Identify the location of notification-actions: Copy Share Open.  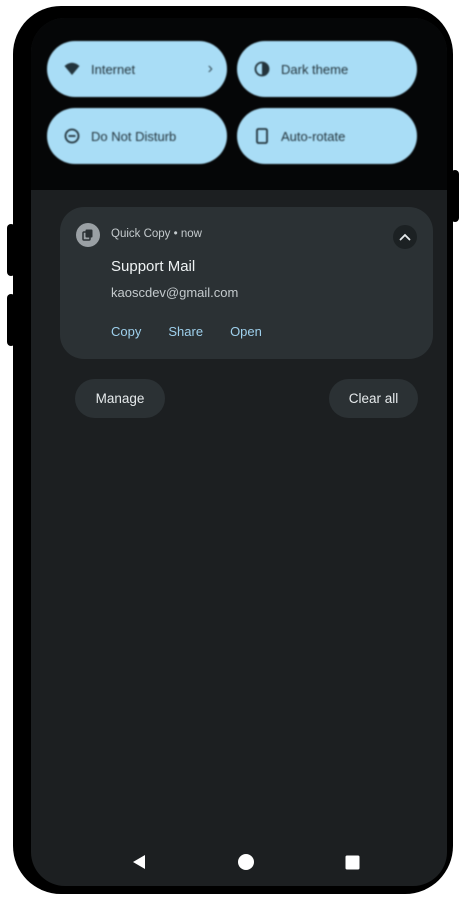
(200, 331).